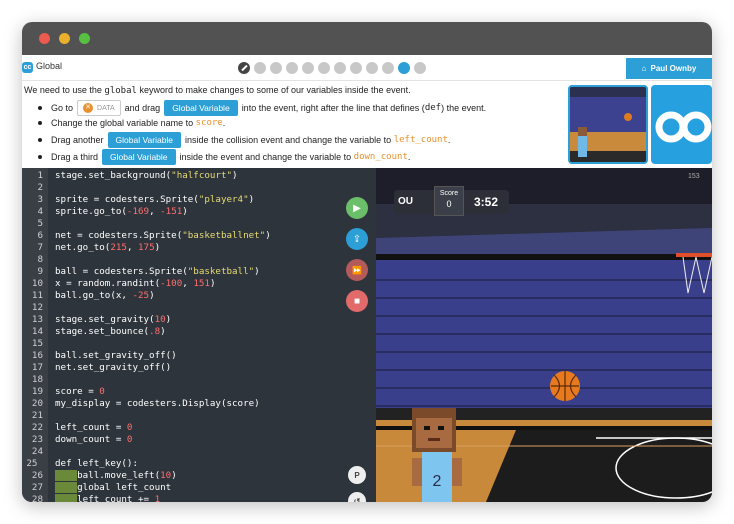 This screenshot has height=524, width=734. Describe the element at coordinates (37, 379) in the screenshot. I see `line-number: 18` at that location.